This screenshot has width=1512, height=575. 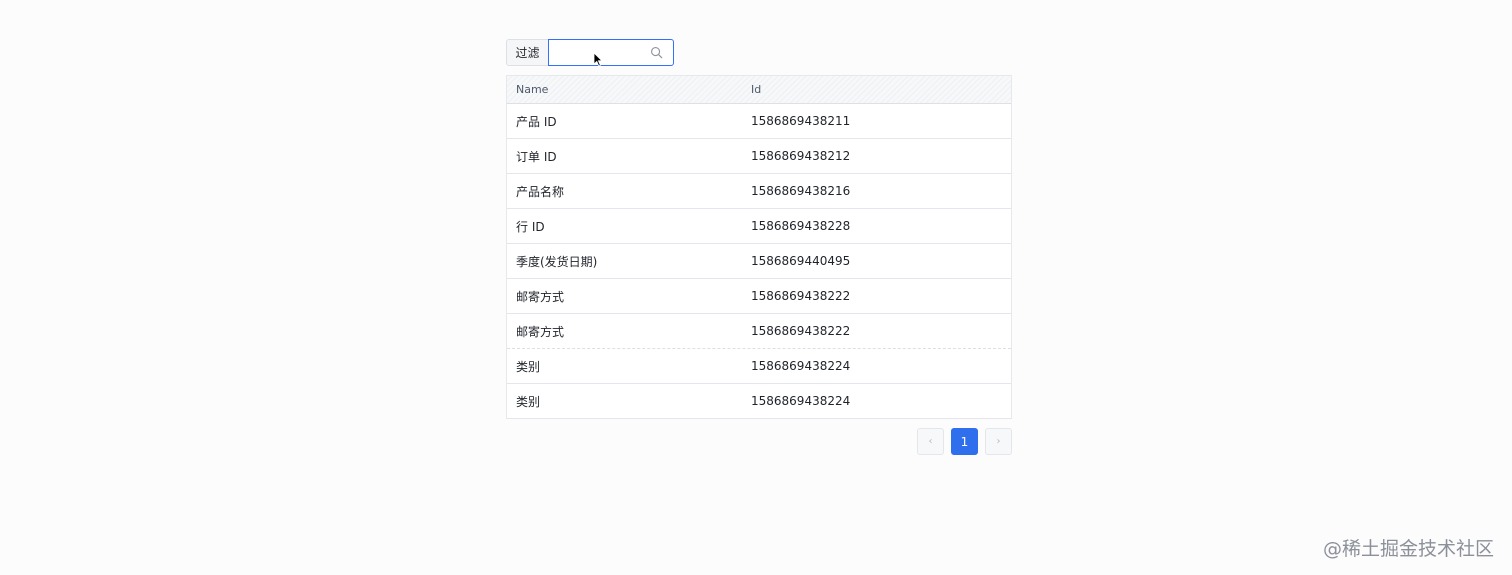 I want to click on table-row: 产品 ID 1586869438211, so click(x=759, y=121).